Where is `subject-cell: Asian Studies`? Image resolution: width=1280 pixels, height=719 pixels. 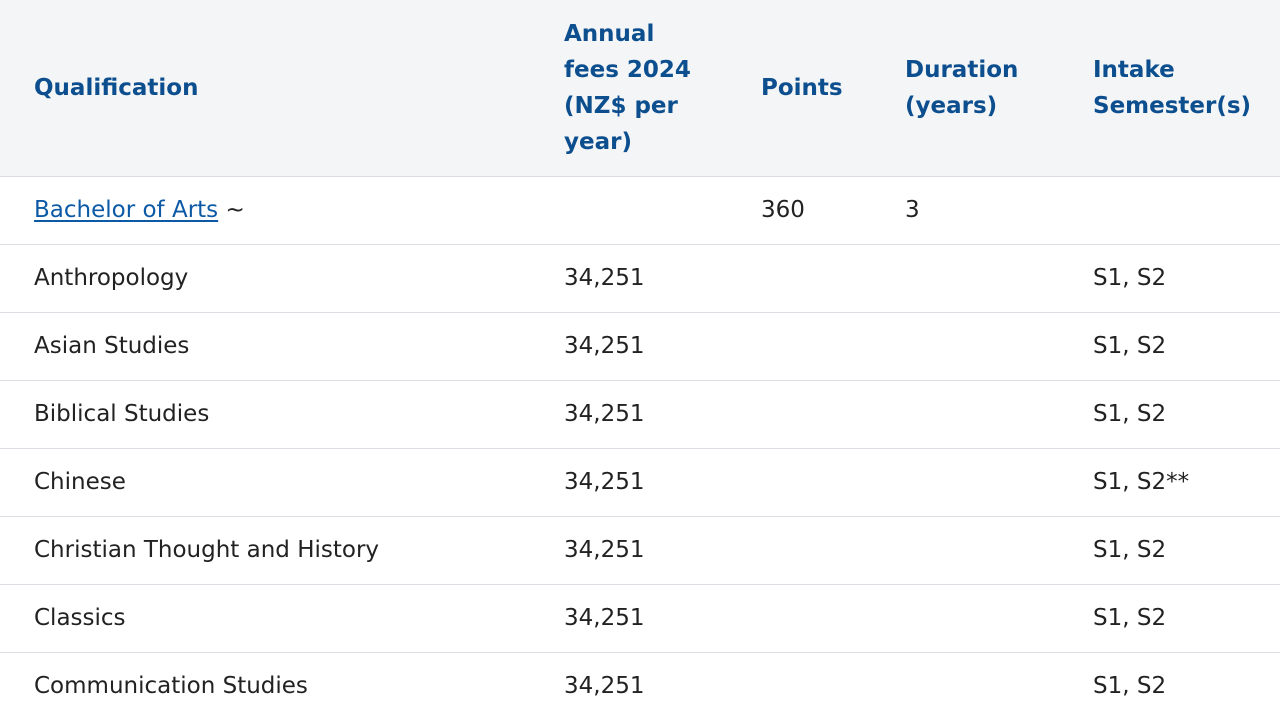
subject-cell: Asian Studies is located at coordinates (265, 346).